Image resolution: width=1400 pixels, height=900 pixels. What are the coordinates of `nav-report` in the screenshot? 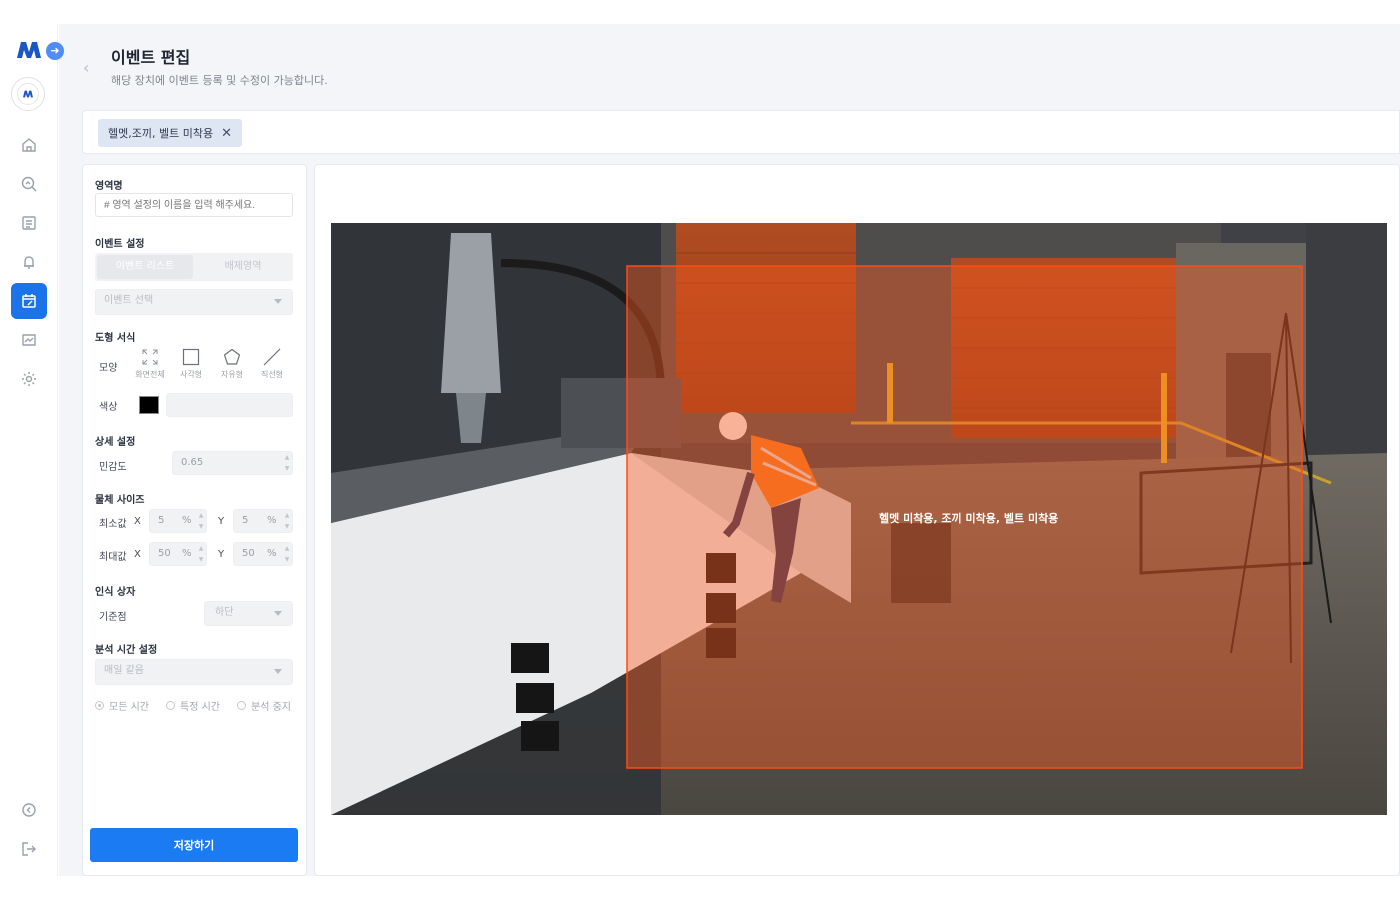 It's located at (29, 340).